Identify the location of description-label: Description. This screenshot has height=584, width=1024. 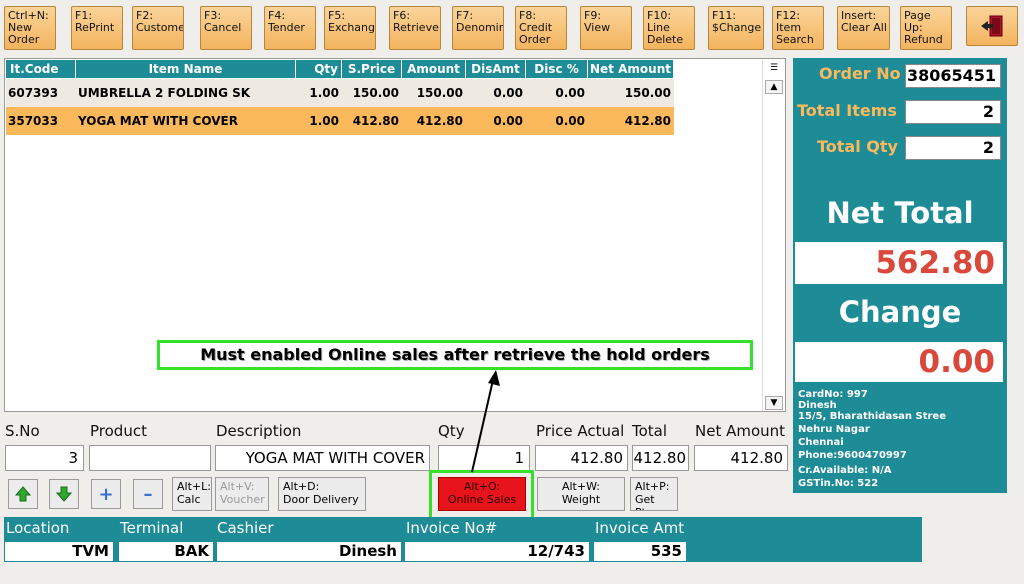
(259, 431).